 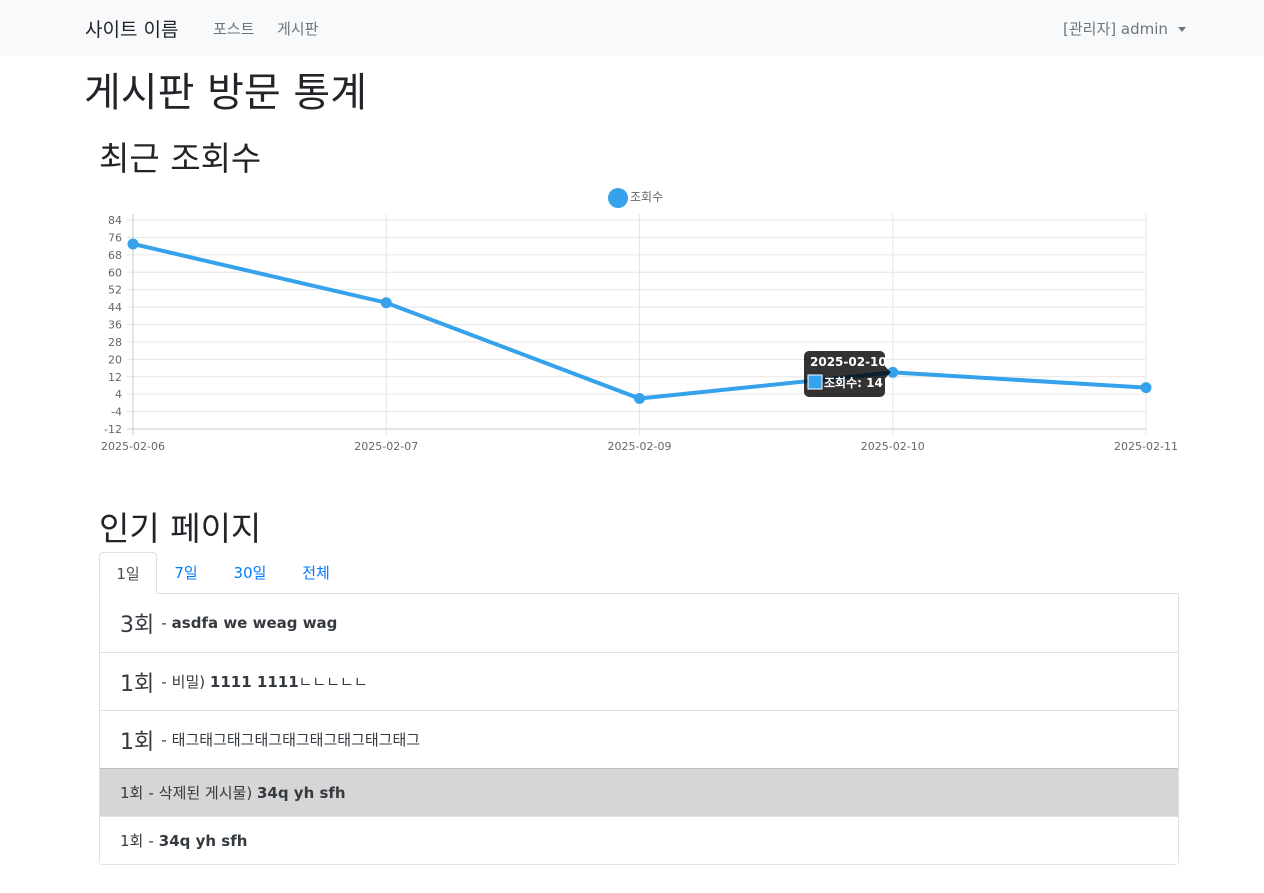 What do you see at coordinates (316, 573) in the screenshot?
I see `tab-all: 전체` at bounding box center [316, 573].